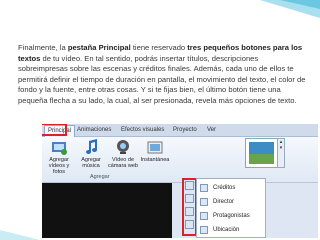  What do you see at coordinates (43, 47) in the screenshot?
I see `text-intro: Finalmente, la` at bounding box center [43, 47].